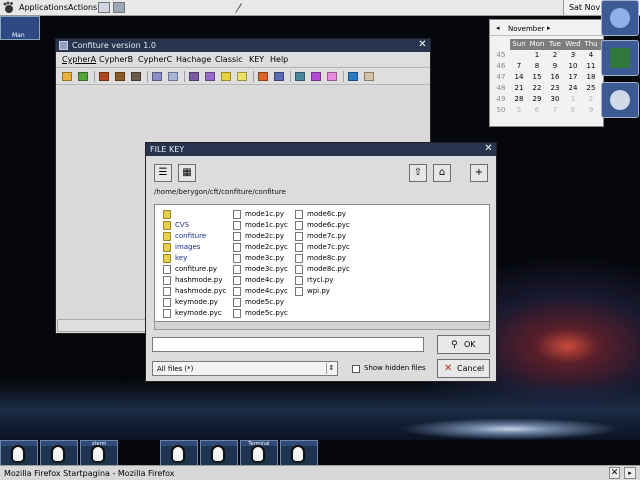  I want to click on calendar-day: 30, so click(555, 99).